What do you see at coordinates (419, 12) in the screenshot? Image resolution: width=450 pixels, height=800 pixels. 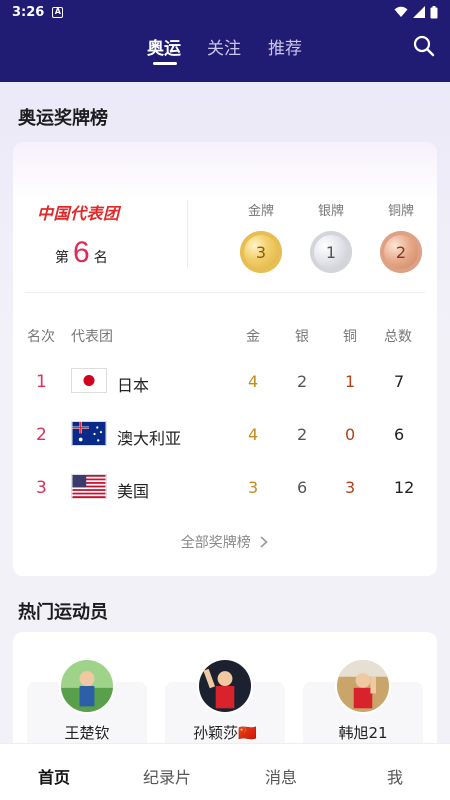 I see `signal-icon` at bounding box center [419, 12].